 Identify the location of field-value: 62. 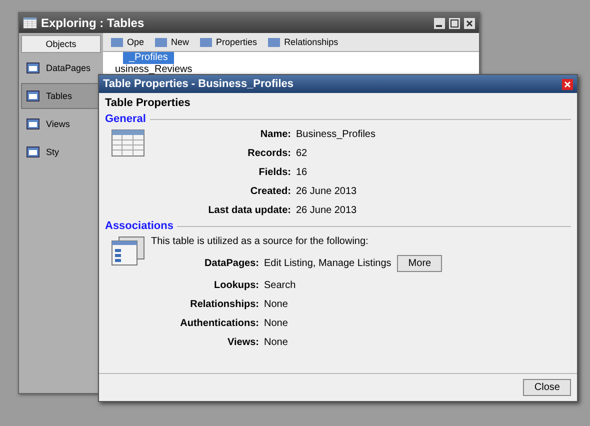
(302, 153).